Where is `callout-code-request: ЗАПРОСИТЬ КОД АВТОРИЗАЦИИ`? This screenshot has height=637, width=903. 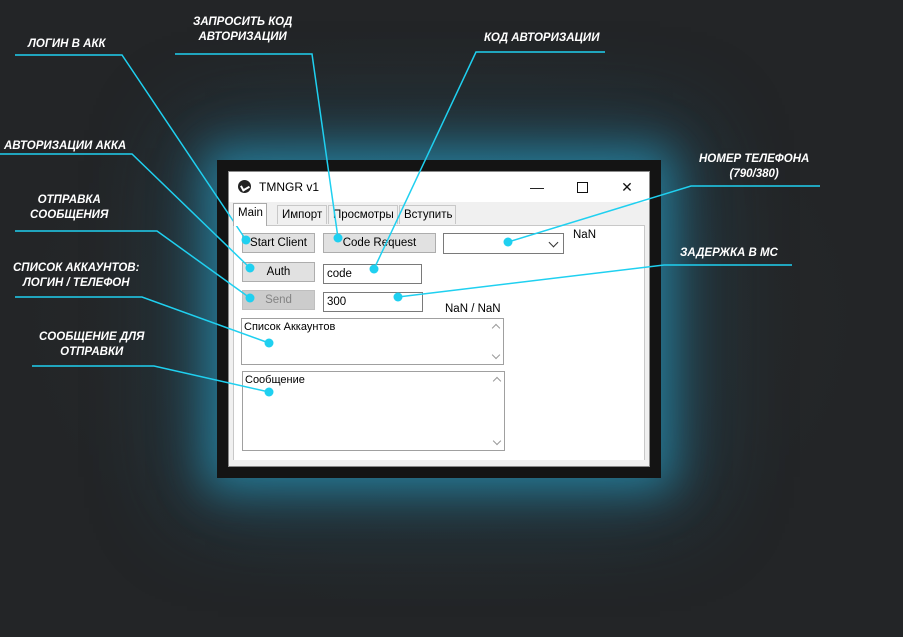 callout-code-request: ЗАПРОСИТЬ КОД АВТОРИЗАЦИИ is located at coordinates (242, 30).